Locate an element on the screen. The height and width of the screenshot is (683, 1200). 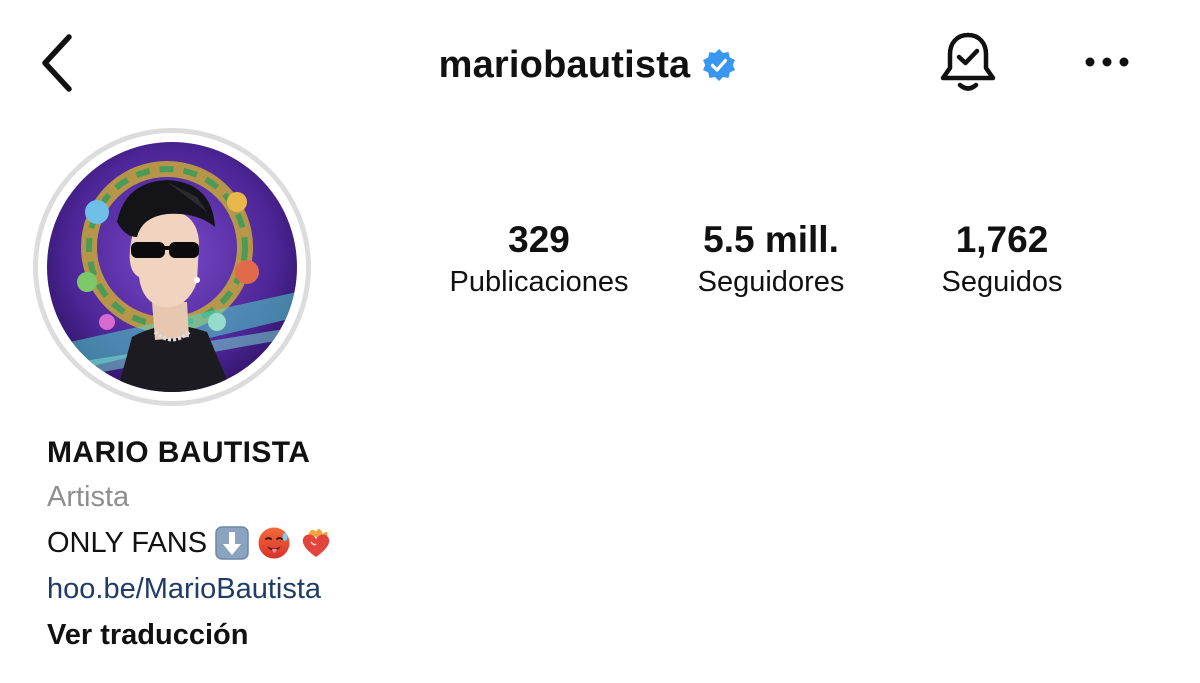
profile-picture-ring is located at coordinates (172, 267).